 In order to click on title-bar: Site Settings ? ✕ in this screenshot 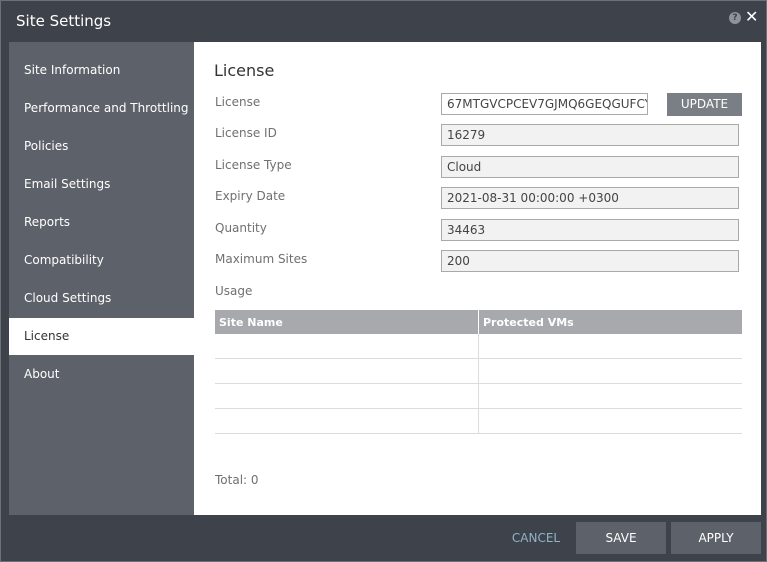, I will do `click(383, 21)`.